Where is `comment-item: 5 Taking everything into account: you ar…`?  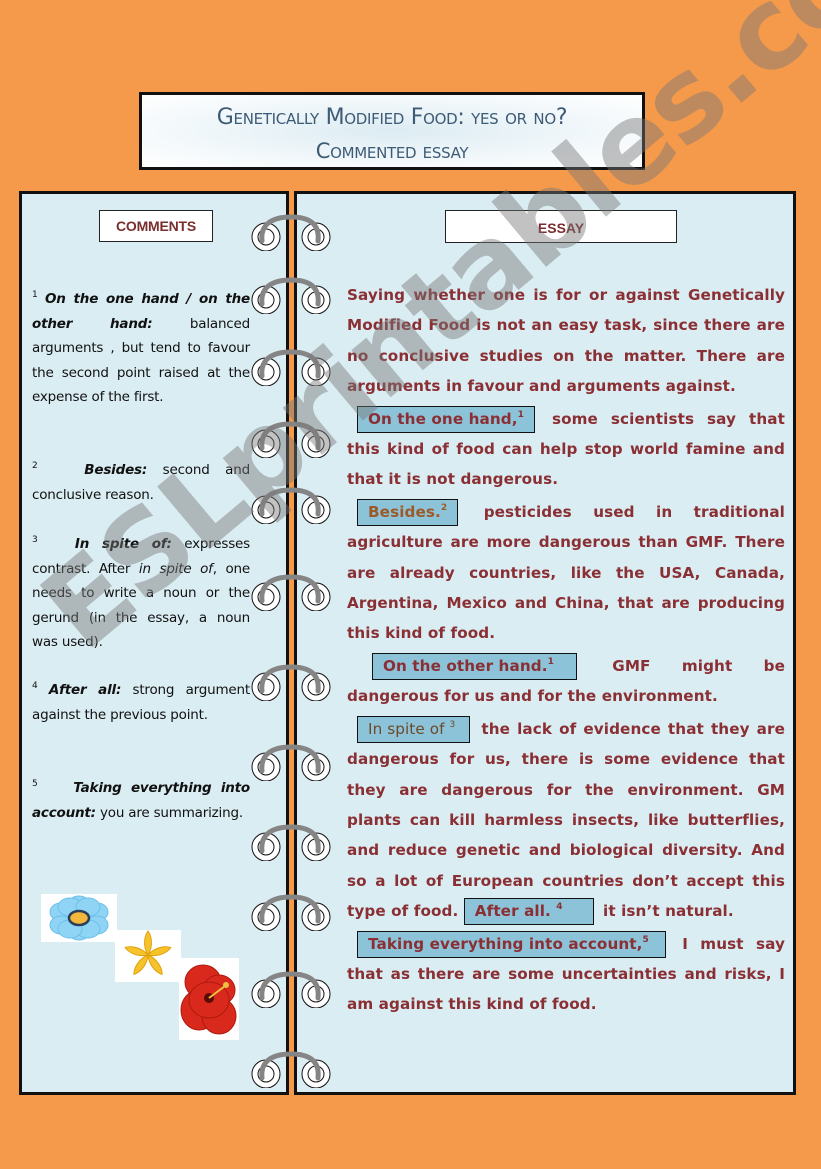 comment-item: 5 Taking everything into account: you ar… is located at coordinates (141, 800).